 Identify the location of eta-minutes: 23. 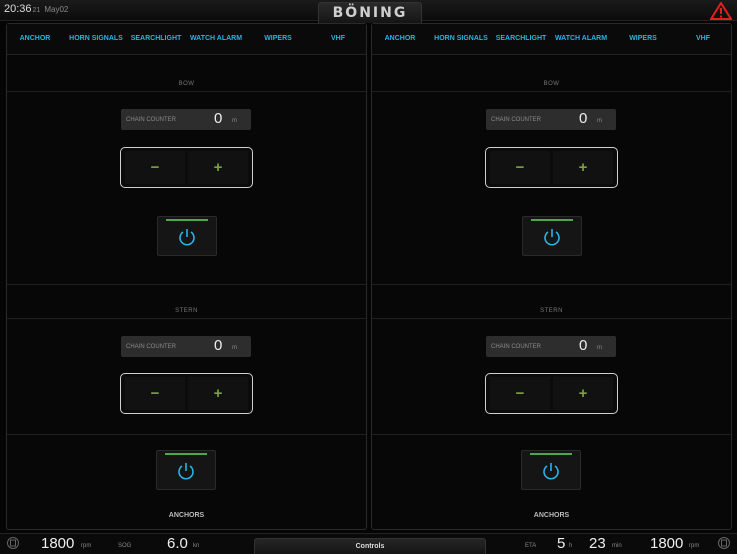
(597, 543).